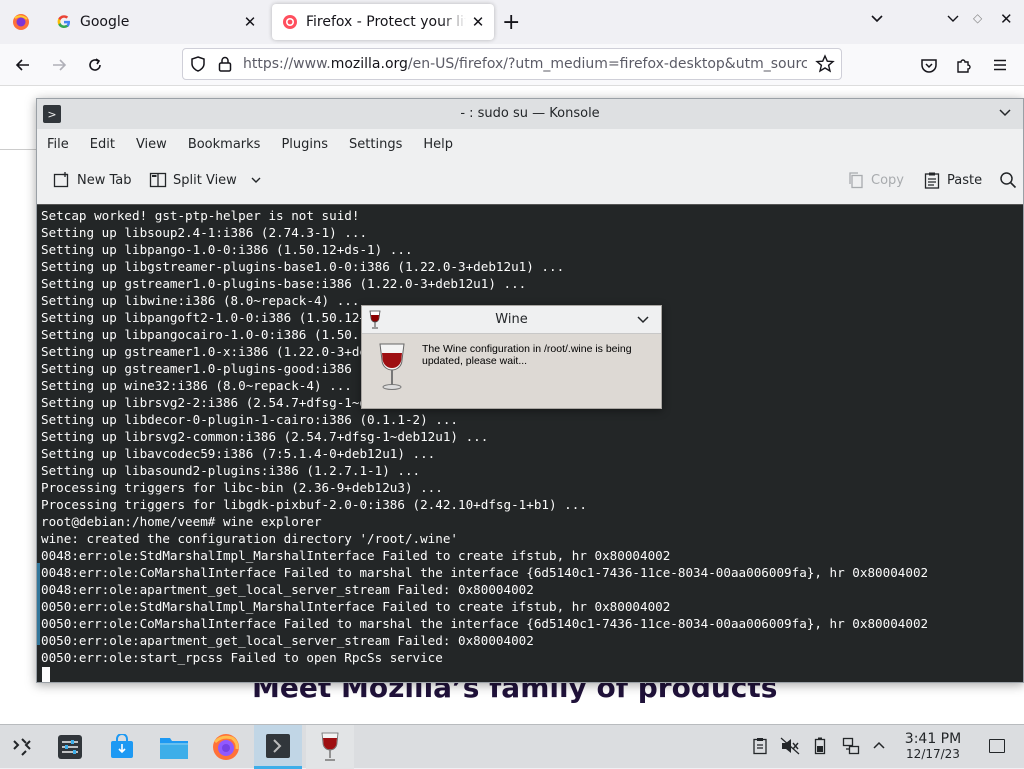  What do you see at coordinates (375, 144) in the screenshot?
I see `menu-settings: Settings` at bounding box center [375, 144].